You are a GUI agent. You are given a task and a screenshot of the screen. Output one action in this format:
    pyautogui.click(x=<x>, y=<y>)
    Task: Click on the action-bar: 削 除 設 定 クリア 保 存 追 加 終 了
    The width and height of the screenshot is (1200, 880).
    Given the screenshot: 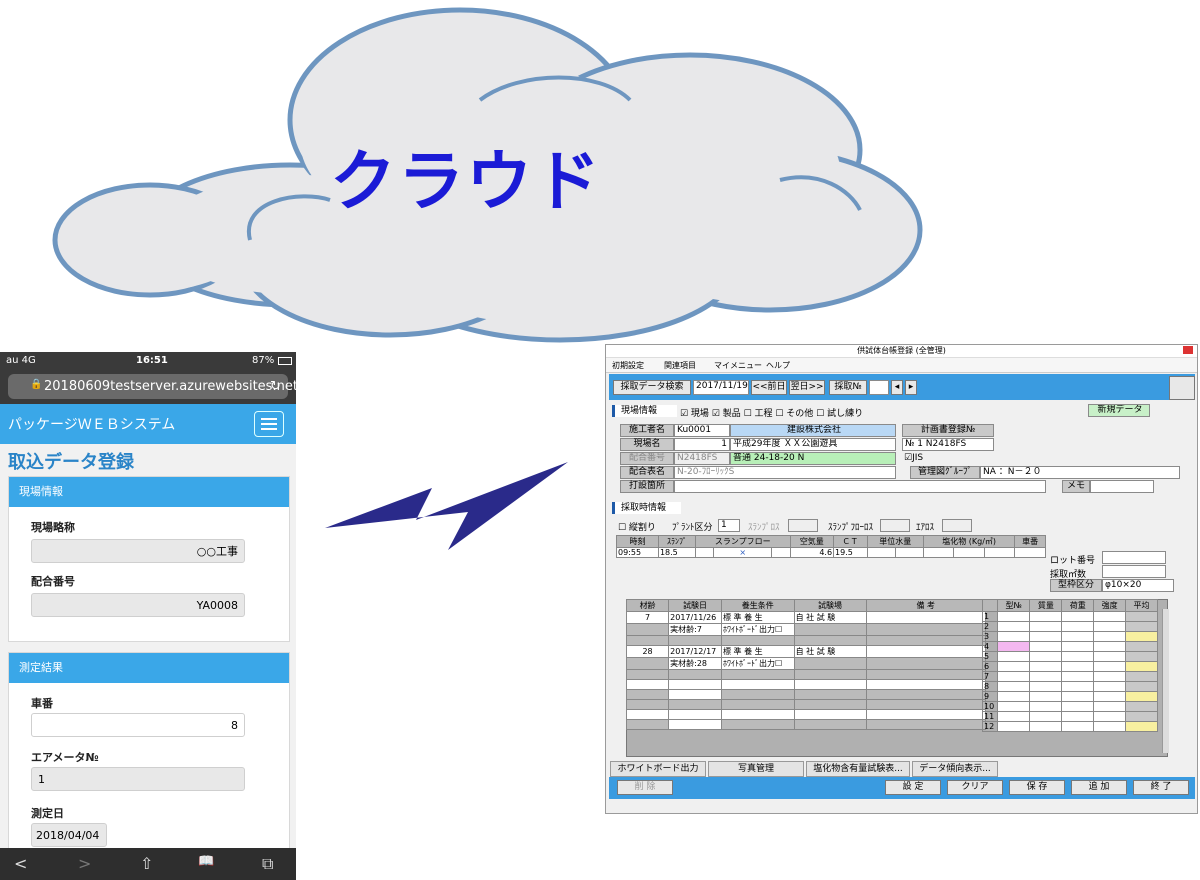 What is the action you would take?
    pyautogui.click(x=902, y=788)
    